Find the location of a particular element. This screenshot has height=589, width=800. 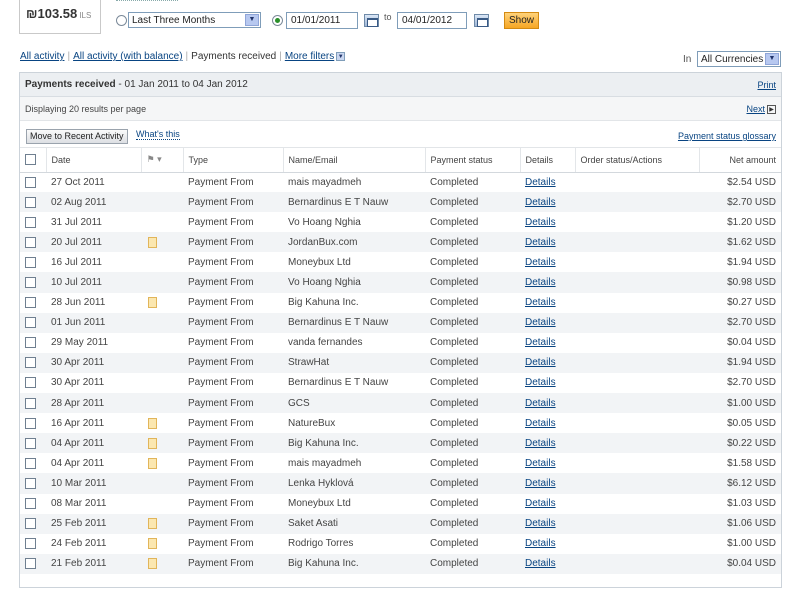

move-to-recent-activity-button: Move to Recent Activity is located at coordinates (77, 136).